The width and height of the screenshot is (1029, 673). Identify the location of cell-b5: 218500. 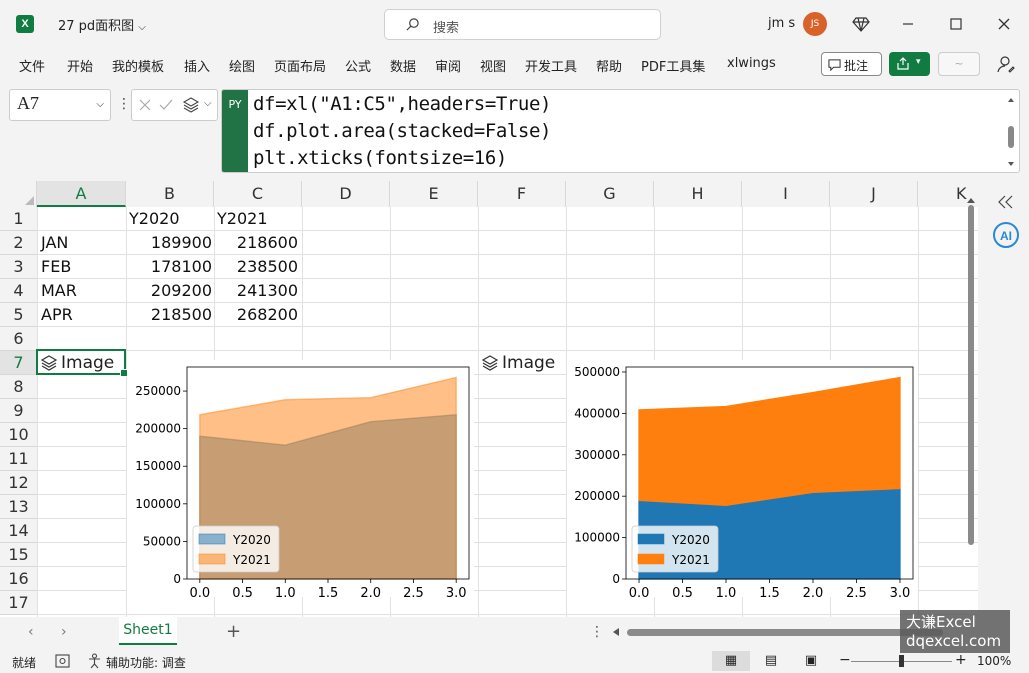
(169, 314).